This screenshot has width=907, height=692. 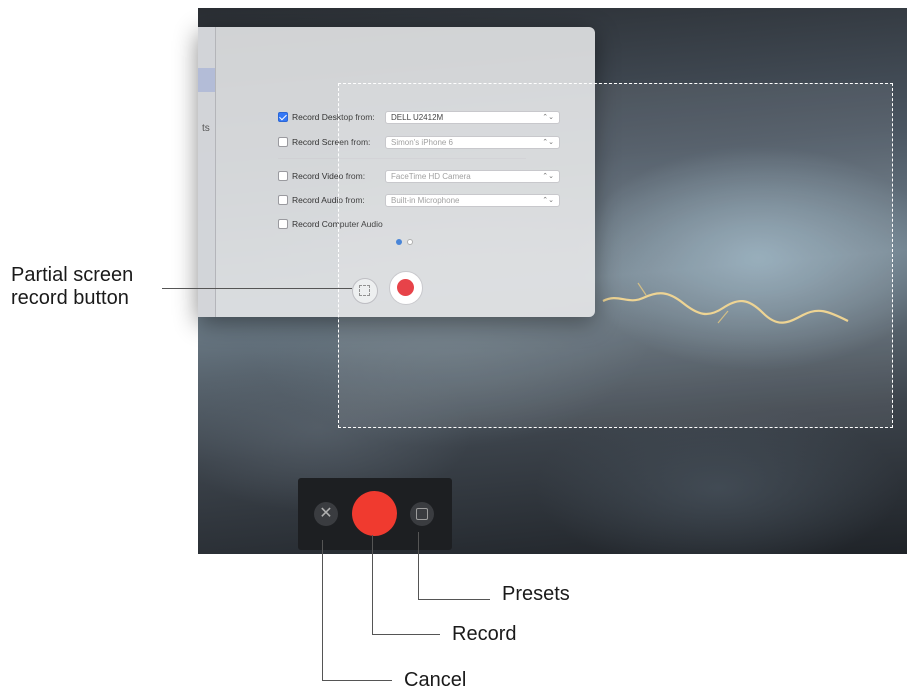 I want to click on square-icon, so click(x=422, y=514).